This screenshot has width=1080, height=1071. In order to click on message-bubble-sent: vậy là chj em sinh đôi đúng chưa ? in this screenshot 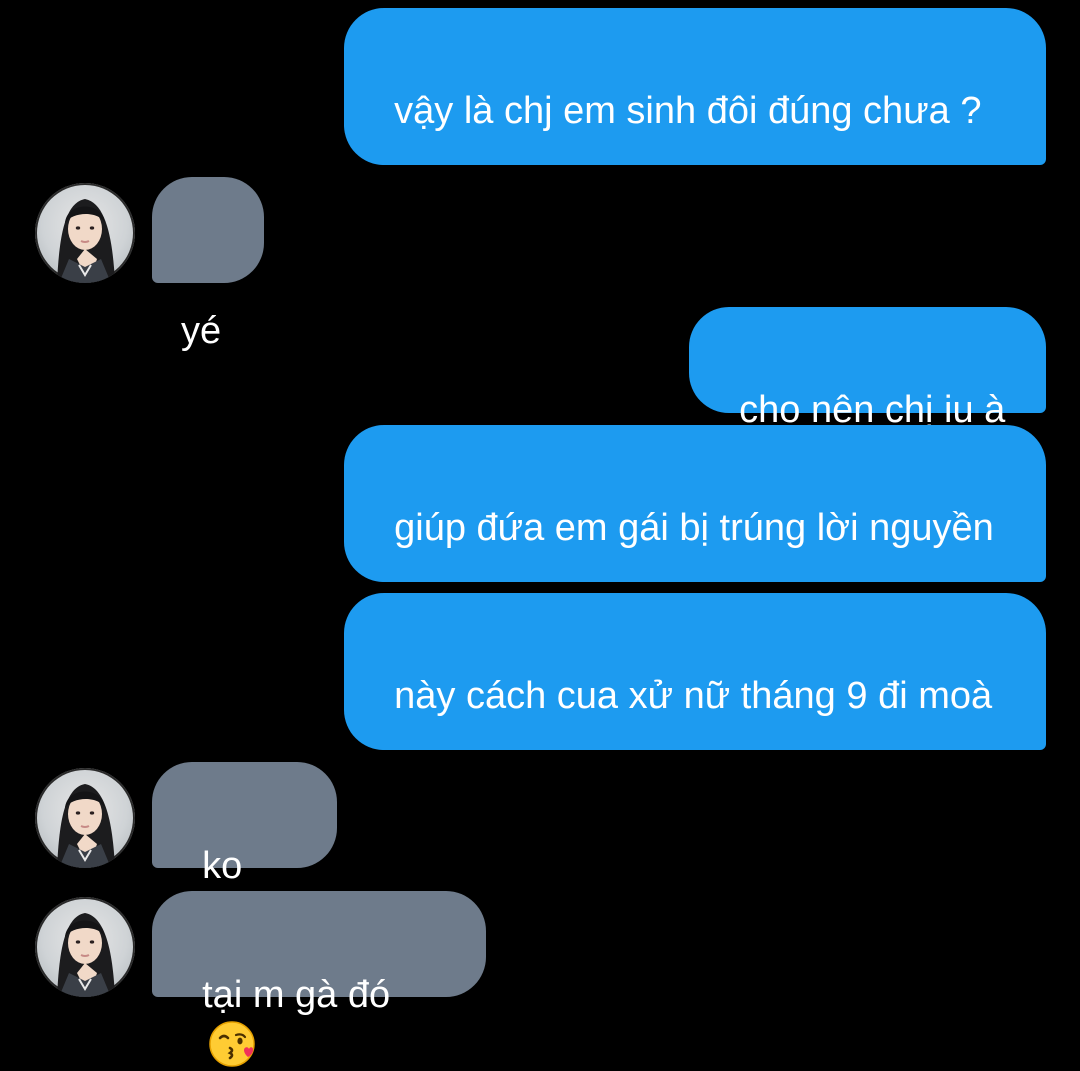, I will do `click(695, 86)`.